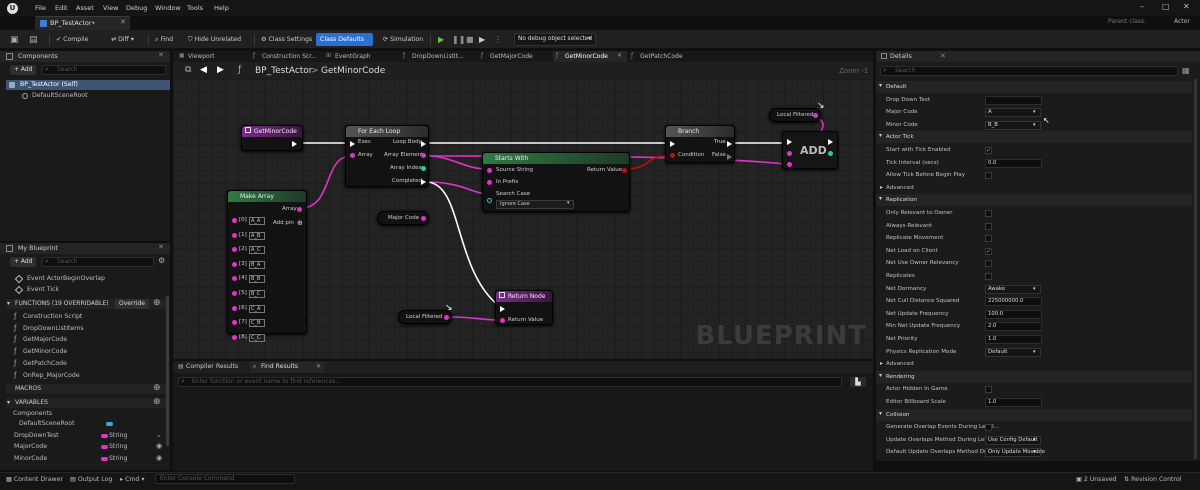 This screenshot has height=490, width=1200. I want to click on cmd-select: ▸ Cmd ▾, so click(132, 479).